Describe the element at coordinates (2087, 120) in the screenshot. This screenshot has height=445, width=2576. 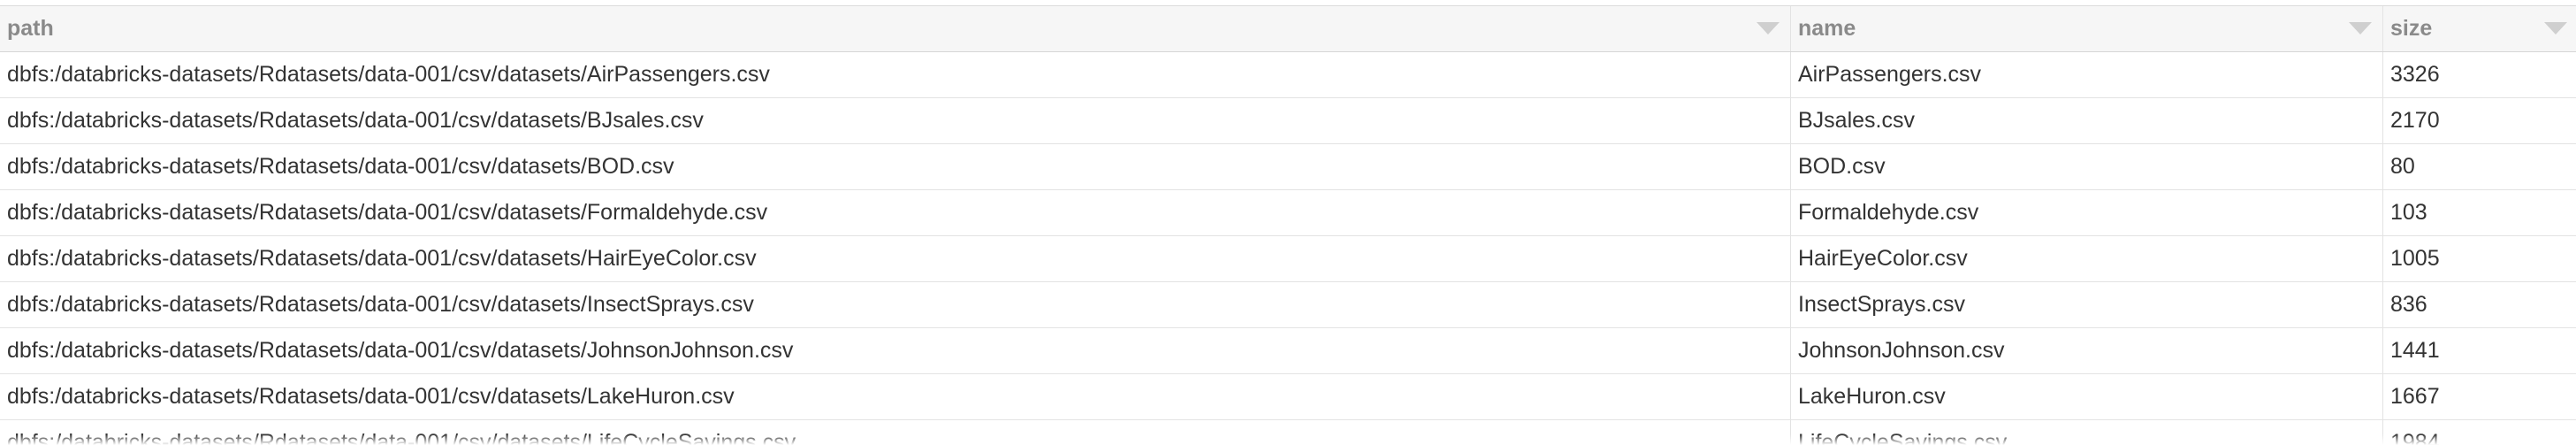
I see `cell-name: BJsales.csv` at that location.